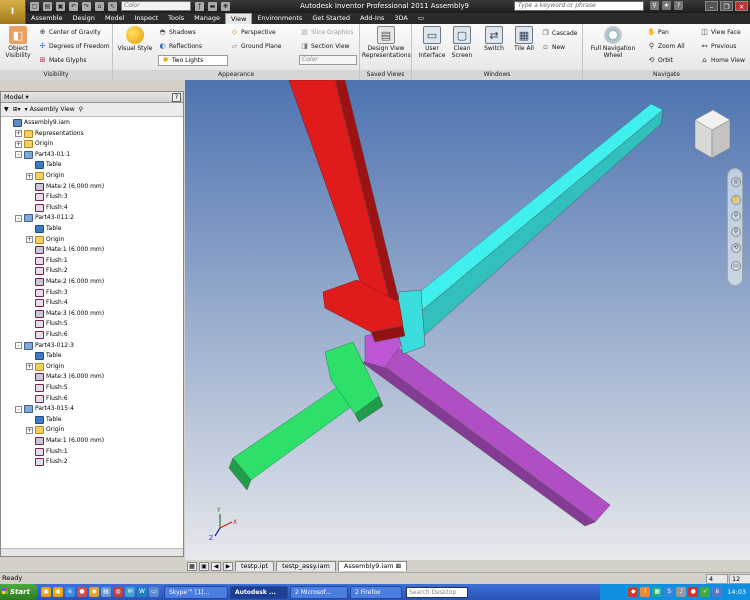 This screenshot has width=750, height=600. I want to click on tray-bluetooth-icon: ʙ, so click(717, 592).